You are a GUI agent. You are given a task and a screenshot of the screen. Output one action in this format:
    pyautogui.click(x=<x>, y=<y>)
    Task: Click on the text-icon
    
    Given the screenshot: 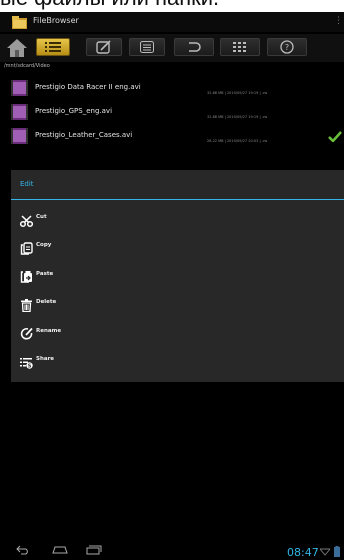 What is the action you would take?
    pyautogui.click(x=147, y=47)
    